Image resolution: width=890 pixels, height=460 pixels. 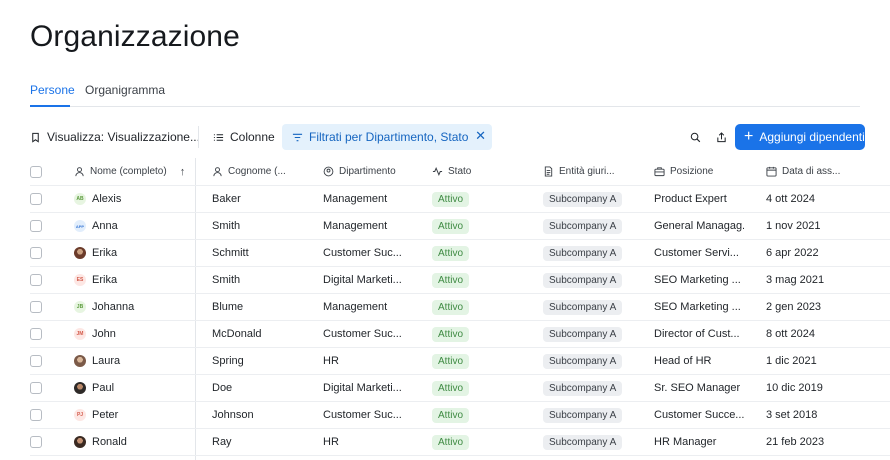 I want to click on hire-date: 1 nov 2021, so click(x=793, y=226).